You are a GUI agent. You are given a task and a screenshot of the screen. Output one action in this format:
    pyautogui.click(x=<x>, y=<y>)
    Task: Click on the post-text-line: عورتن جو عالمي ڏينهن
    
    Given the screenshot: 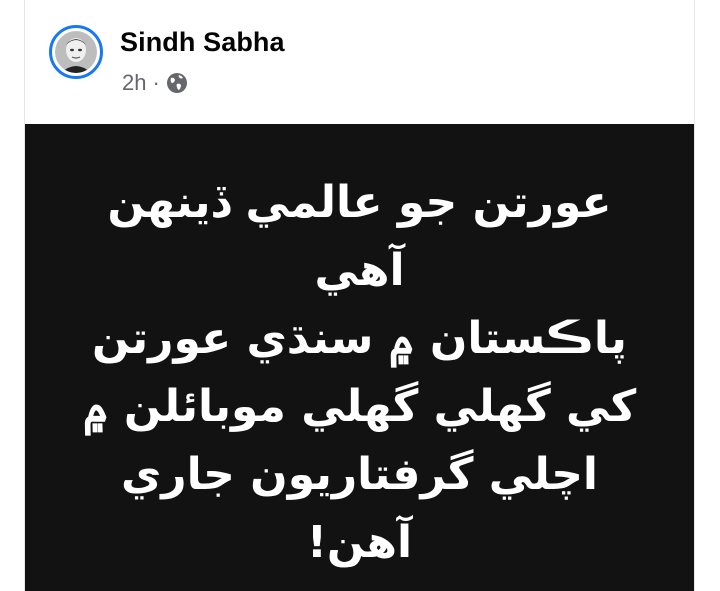 What is the action you would take?
    pyautogui.click(x=359, y=202)
    